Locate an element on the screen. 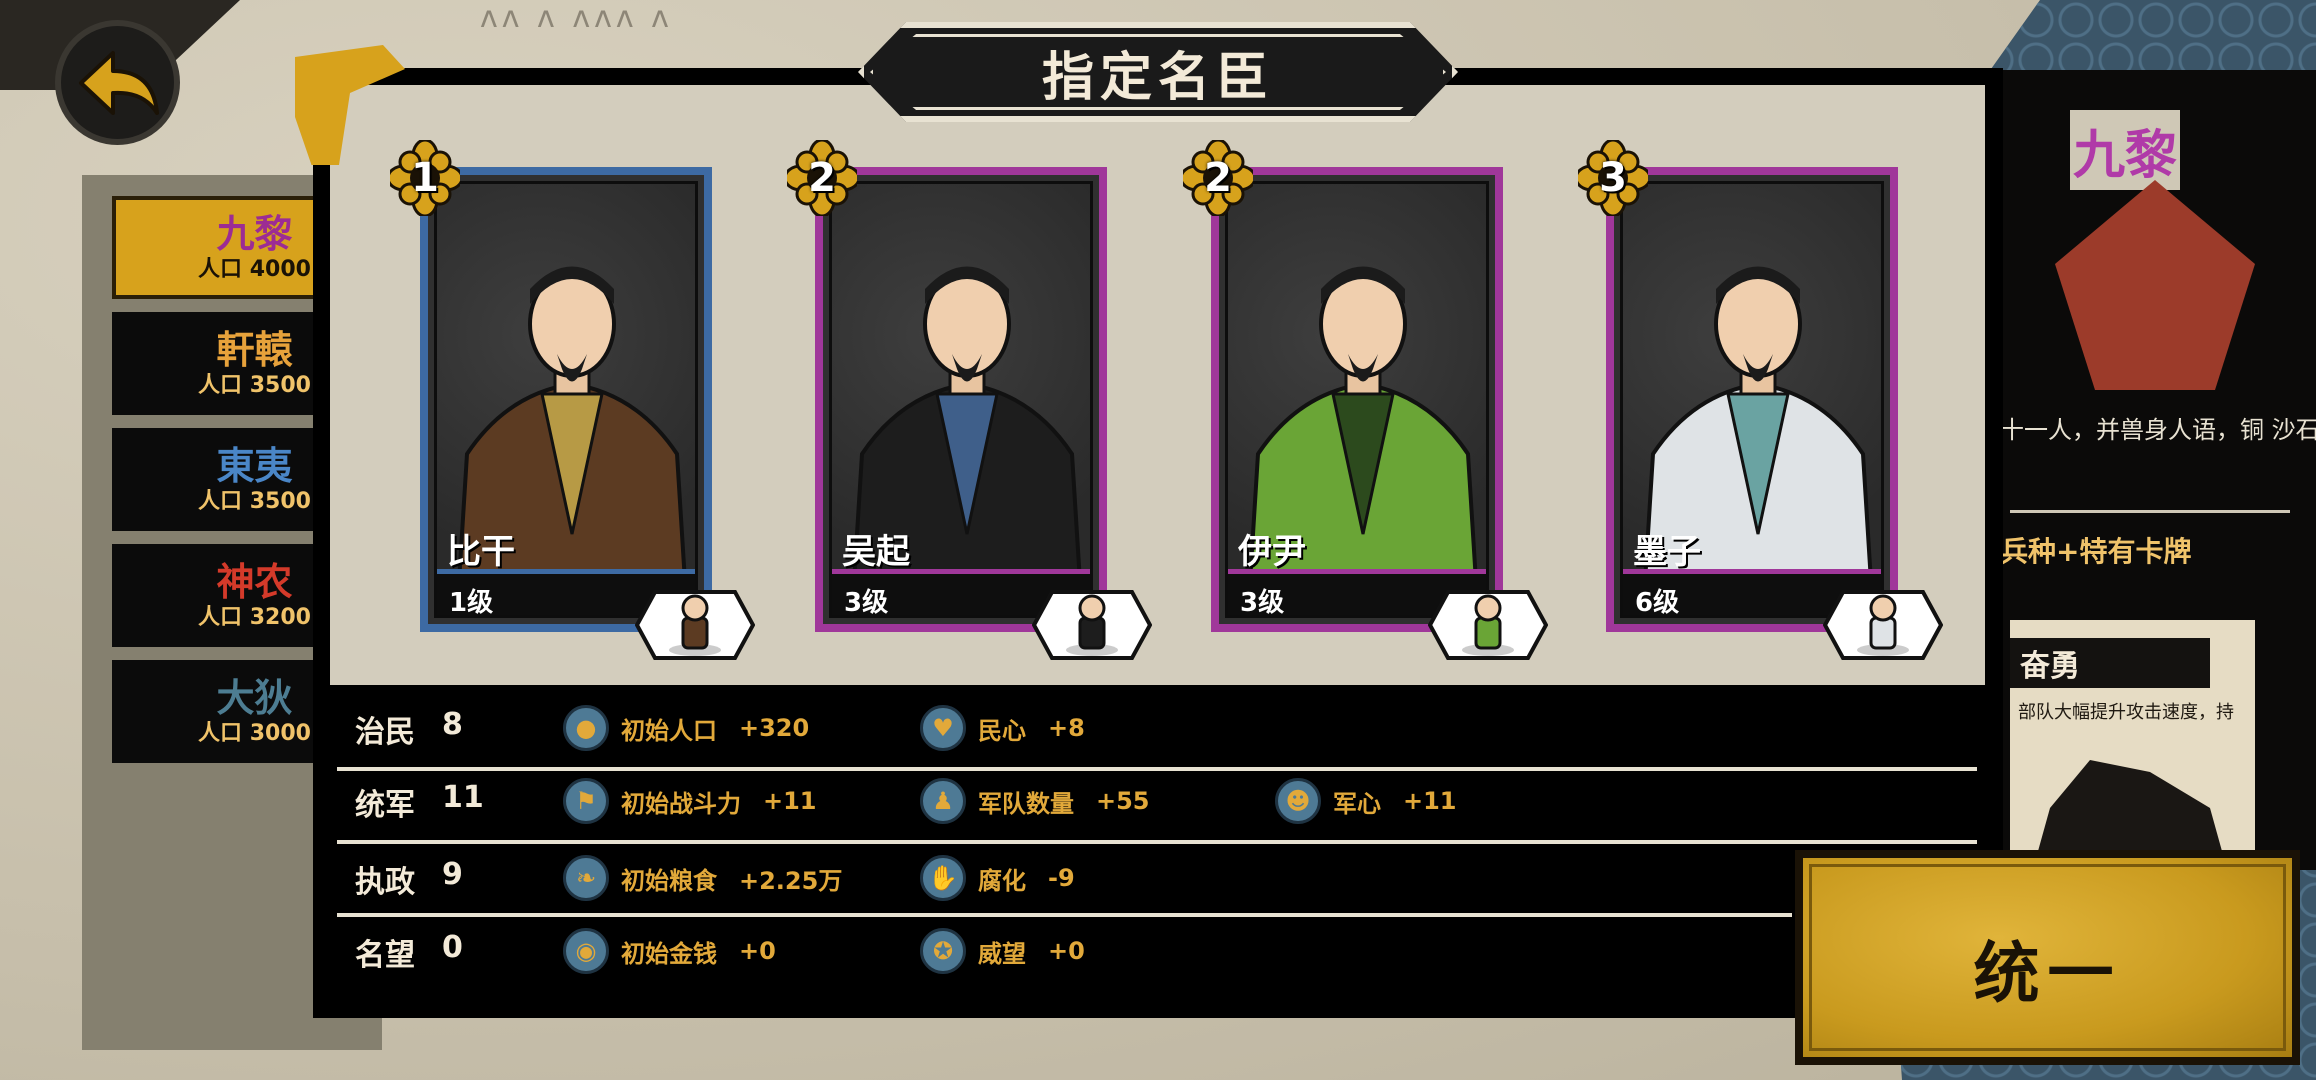 Image resolution: width=2316 pixels, height=1080 pixels. tribe-population: 人口 4000 is located at coordinates (254, 269).